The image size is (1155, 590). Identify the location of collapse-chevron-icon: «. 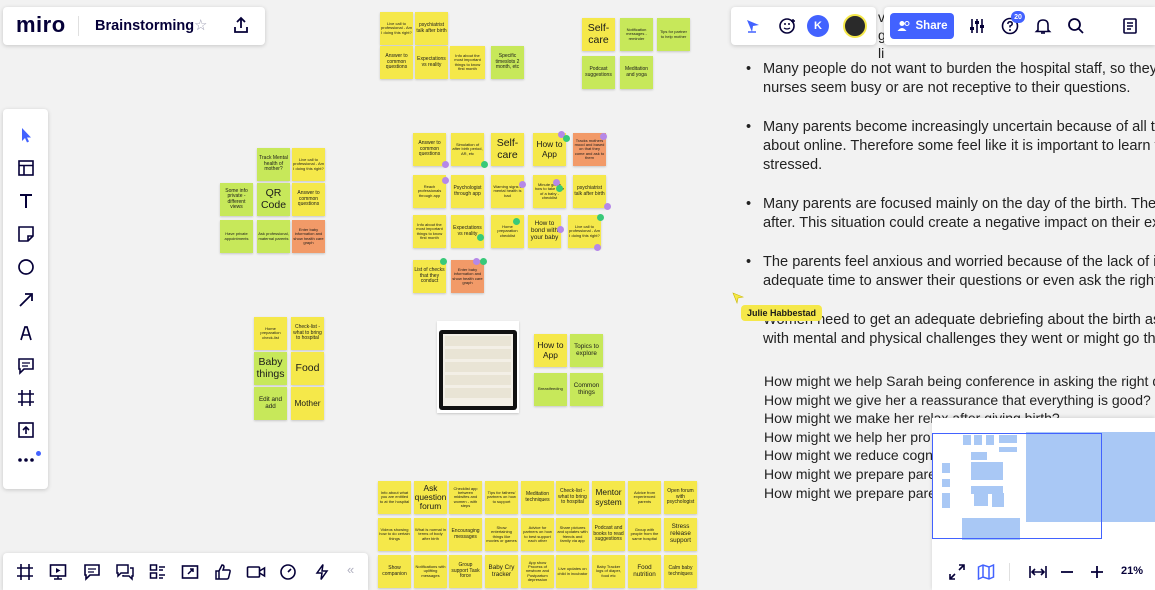
(350, 569).